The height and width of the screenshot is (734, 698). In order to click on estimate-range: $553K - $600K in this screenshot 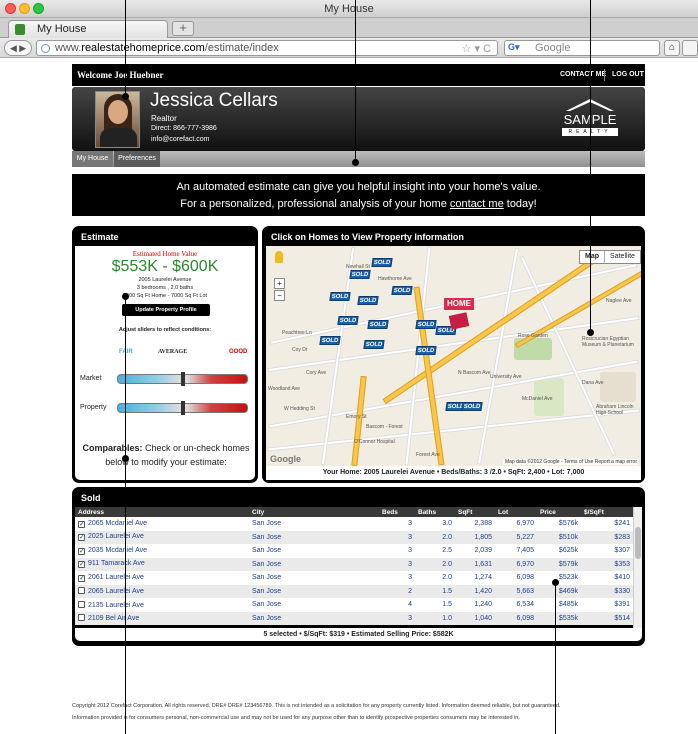, I will do `click(165, 266)`.